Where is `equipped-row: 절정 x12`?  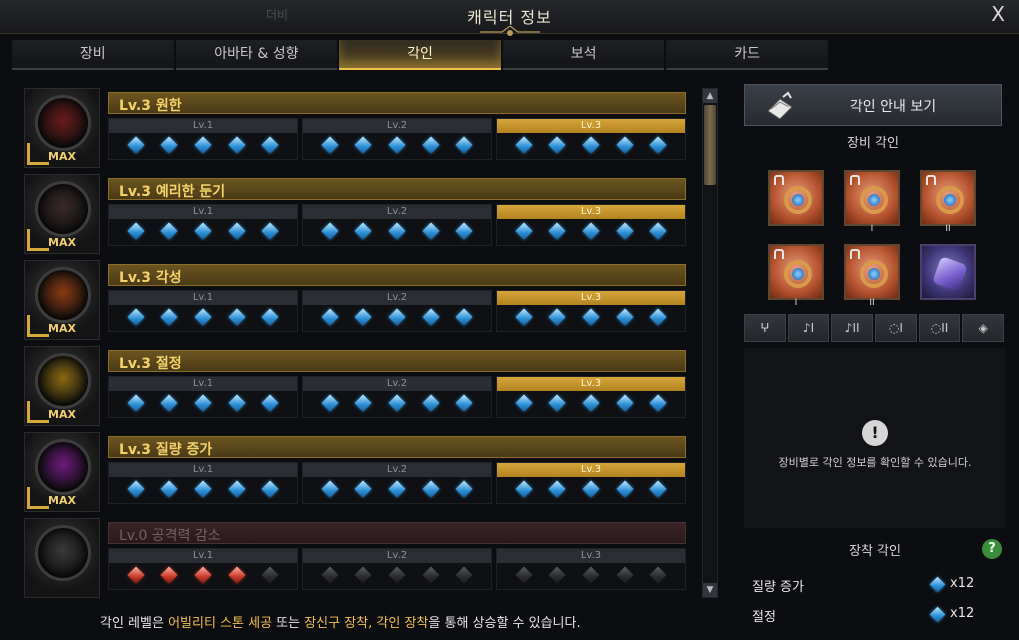
equipped-row: 절정 x12 is located at coordinates (872, 615).